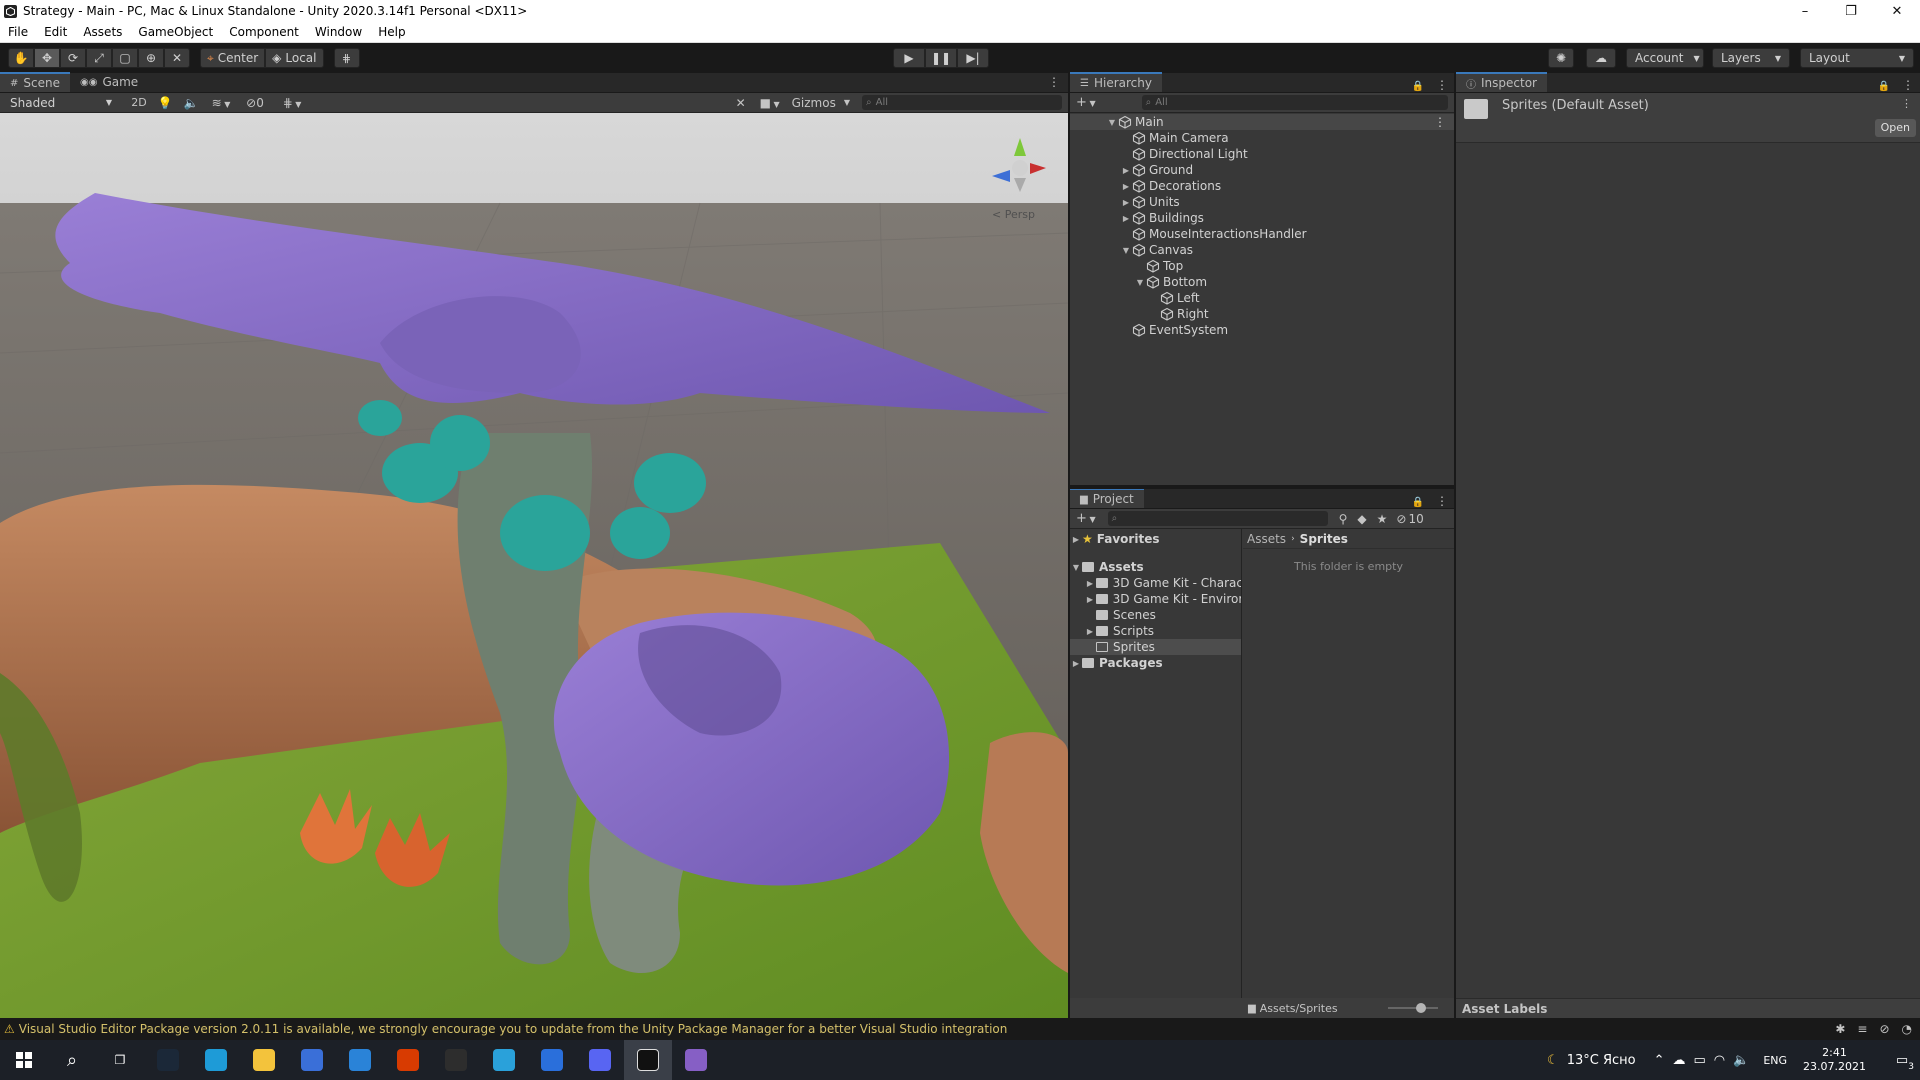 The width and height of the screenshot is (1920, 1080). What do you see at coordinates (1699, 1060) in the screenshot?
I see `battery-icon: ▭` at bounding box center [1699, 1060].